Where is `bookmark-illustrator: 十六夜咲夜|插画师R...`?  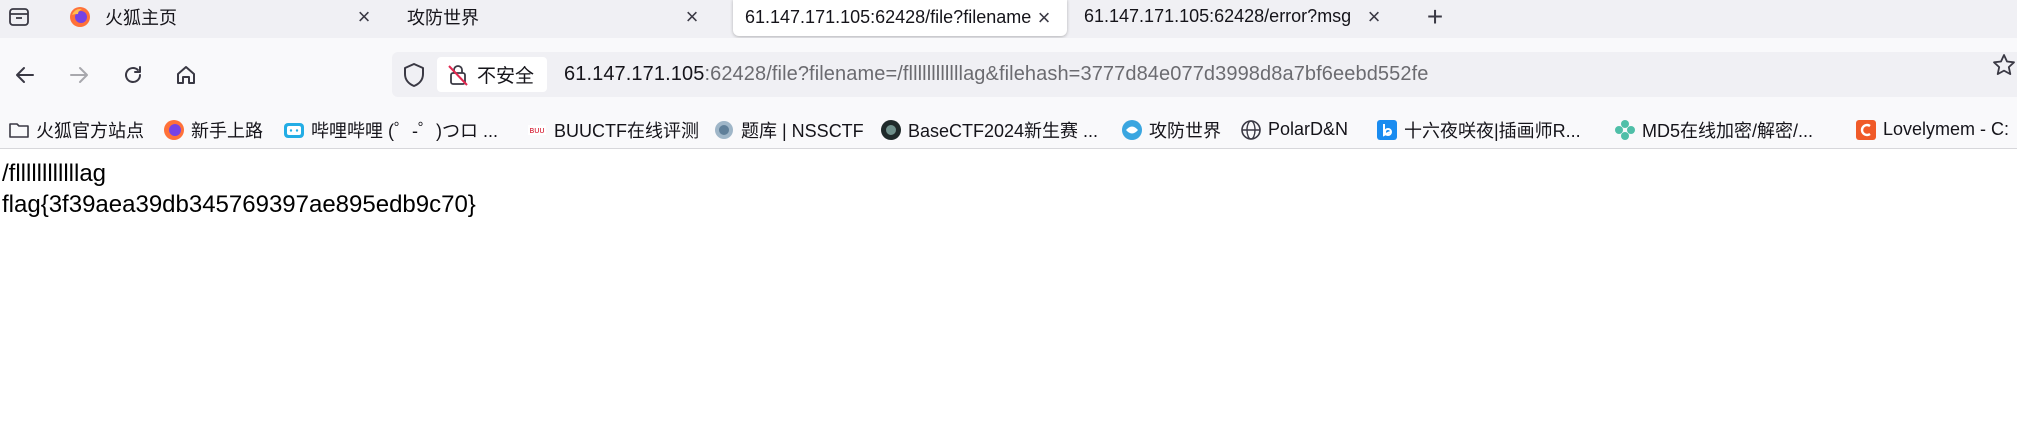 bookmark-illustrator: 十六夜咲夜|插画师R... is located at coordinates (1478, 129).